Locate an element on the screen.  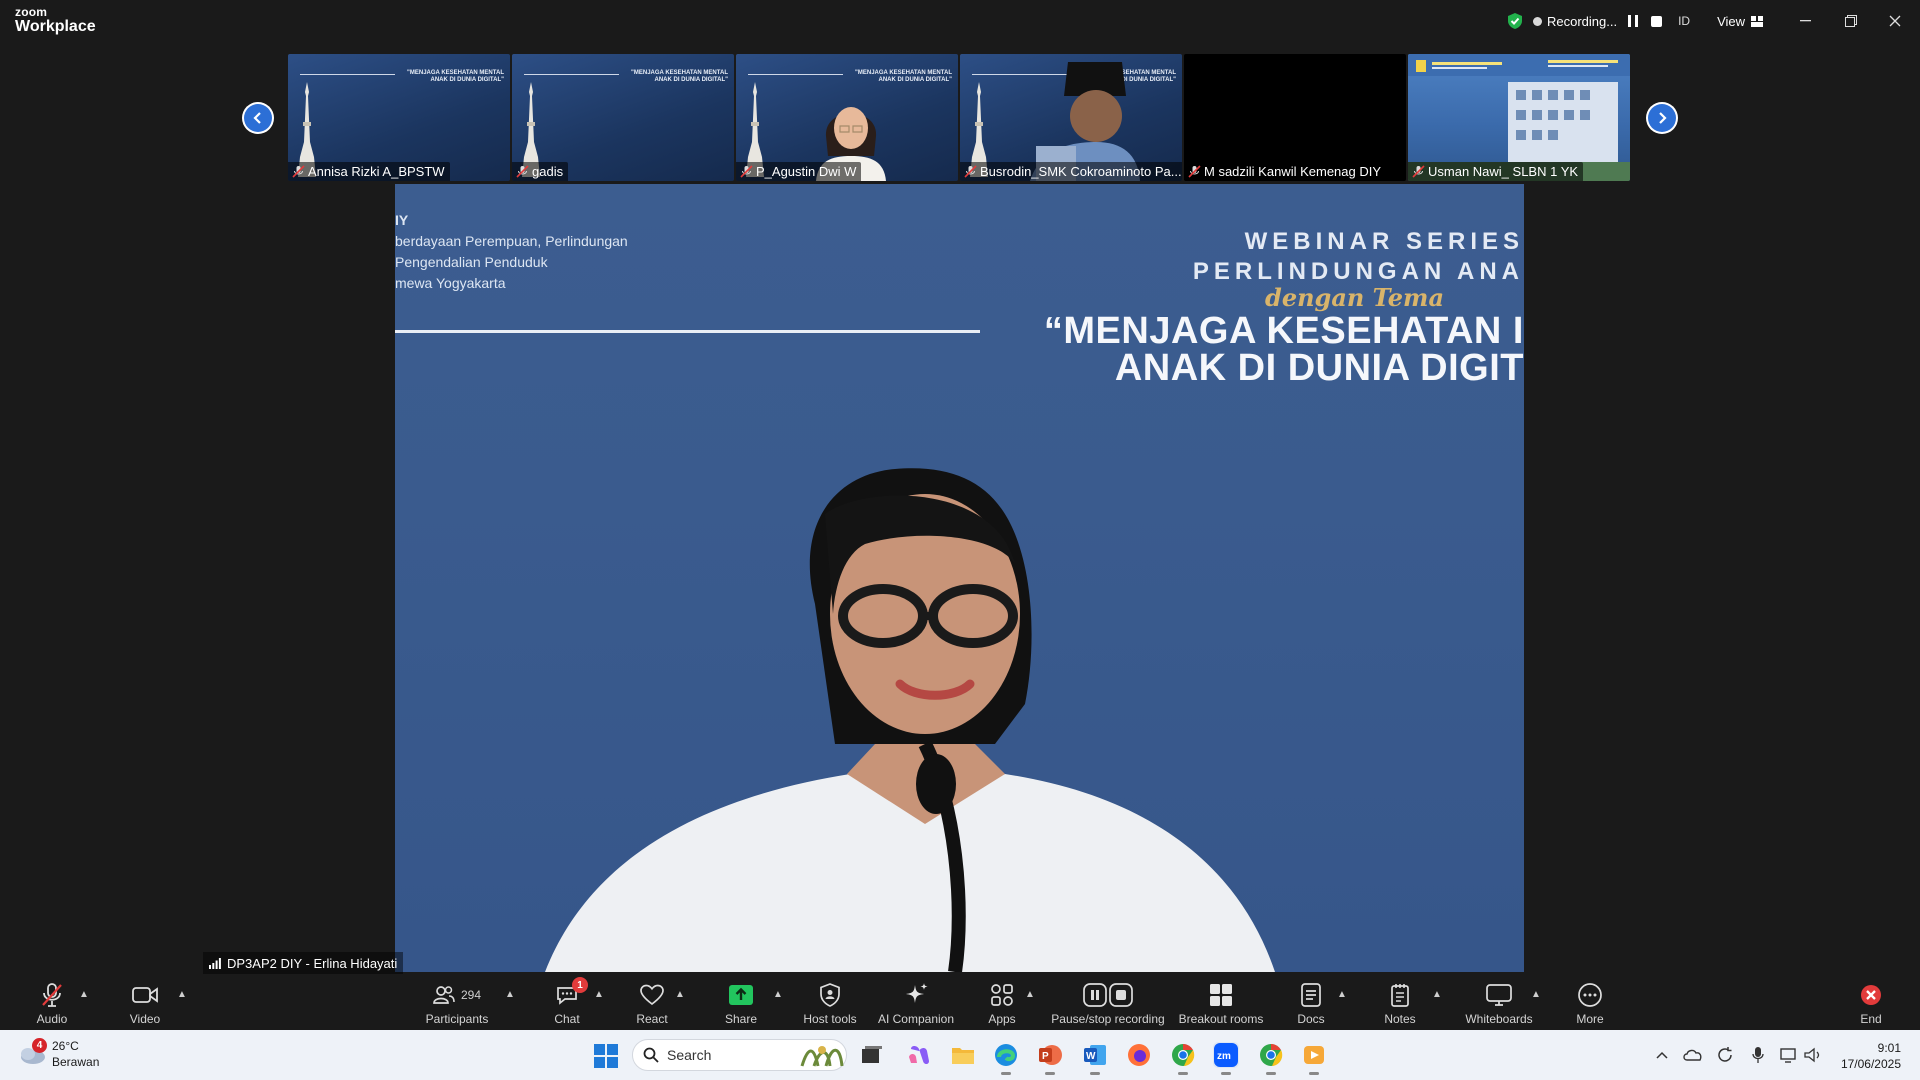
participants-icon is located at coordinates (444, 995).